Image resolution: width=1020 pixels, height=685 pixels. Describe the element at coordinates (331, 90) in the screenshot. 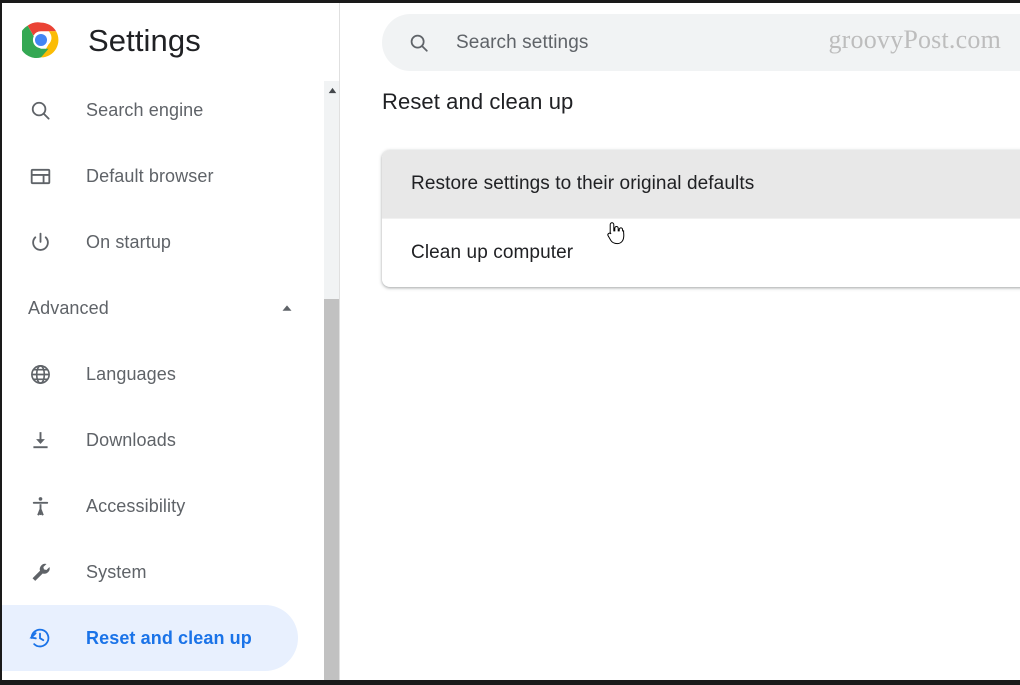

I see `scroll-up-arrow-icon` at that location.